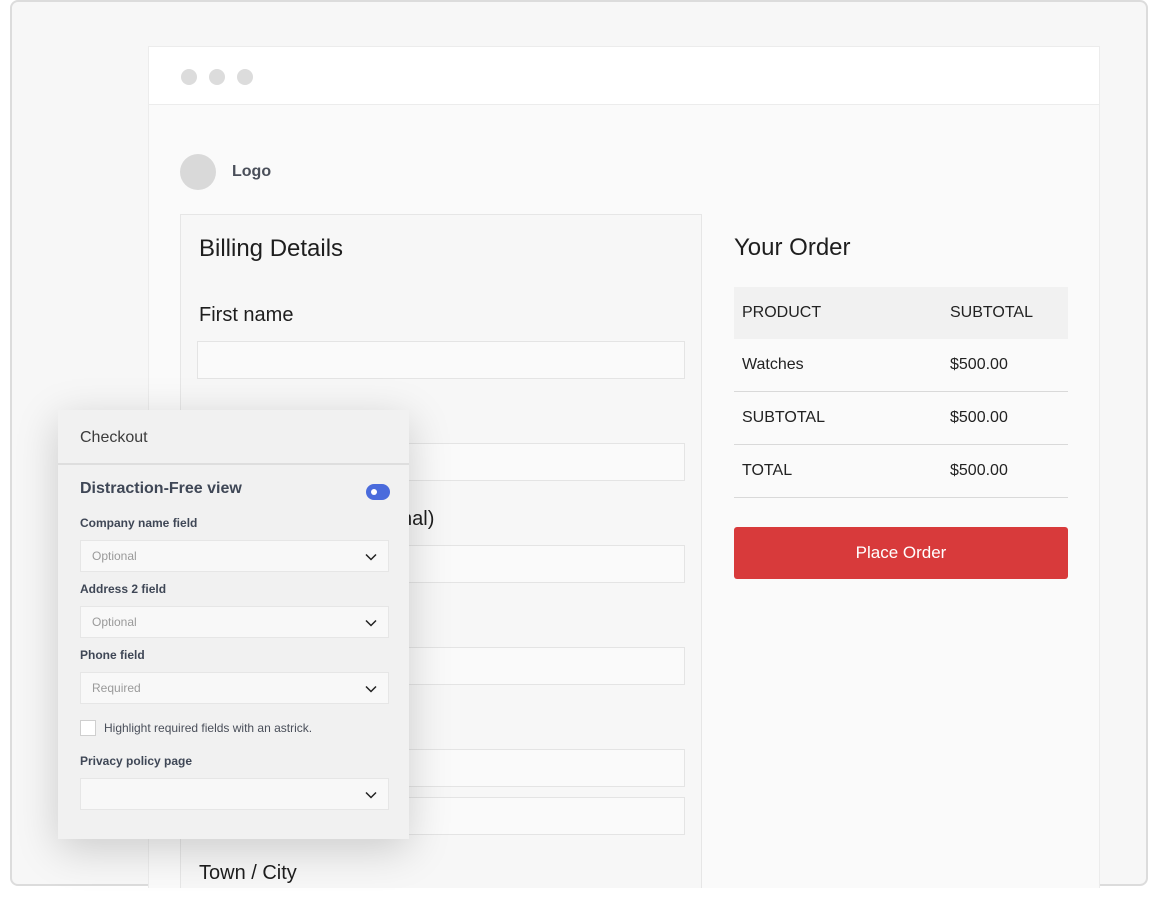 The height and width of the screenshot is (906, 1150). I want to click on privacy-policy-label: Privacy policy page, so click(136, 761).